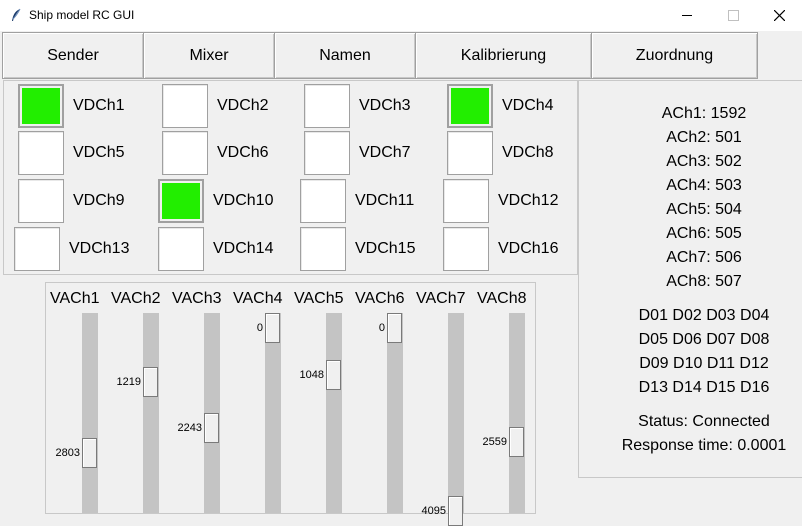  What do you see at coordinates (16, 14) in the screenshot?
I see `feather-icon` at bounding box center [16, 14].